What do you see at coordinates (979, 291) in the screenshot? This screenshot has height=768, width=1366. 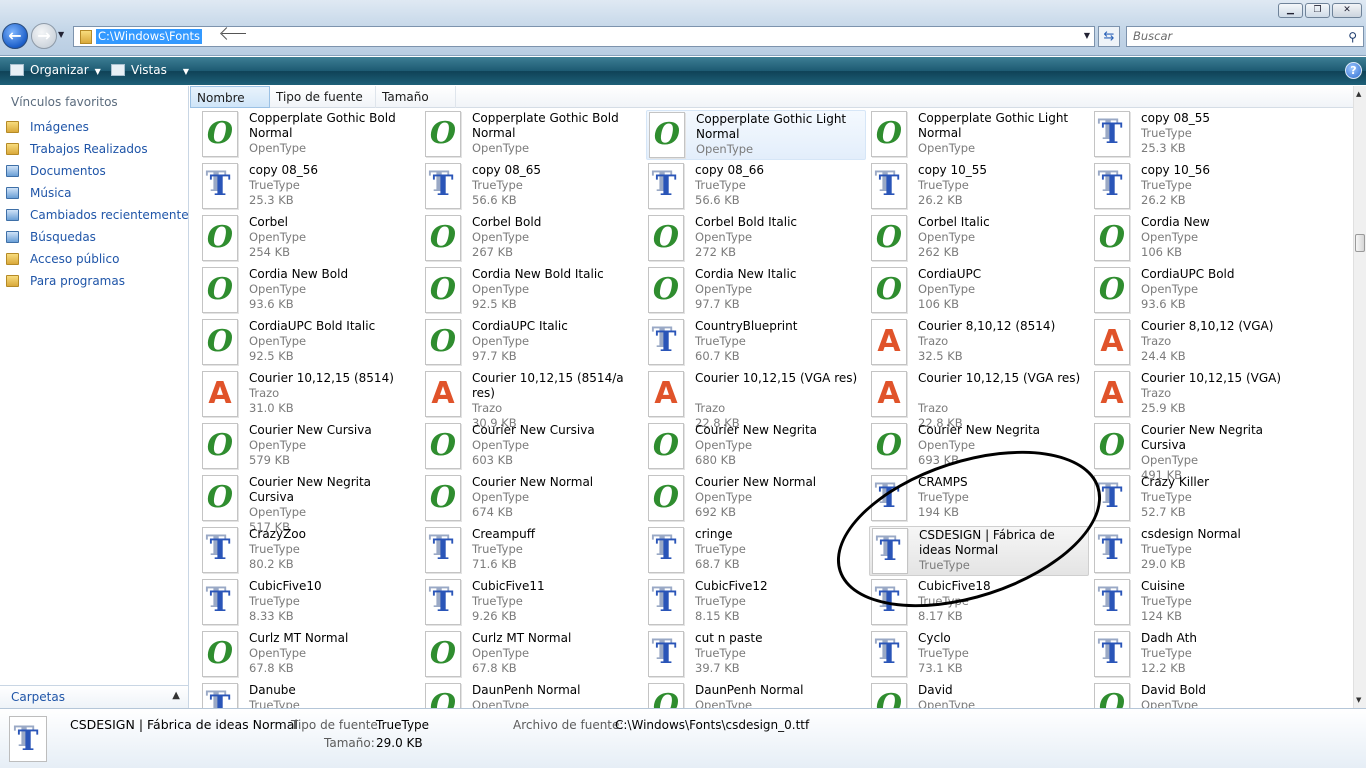 I see `font-item: O CordiaUPC OpenType 106 KB` at bounding box center [979, 291].